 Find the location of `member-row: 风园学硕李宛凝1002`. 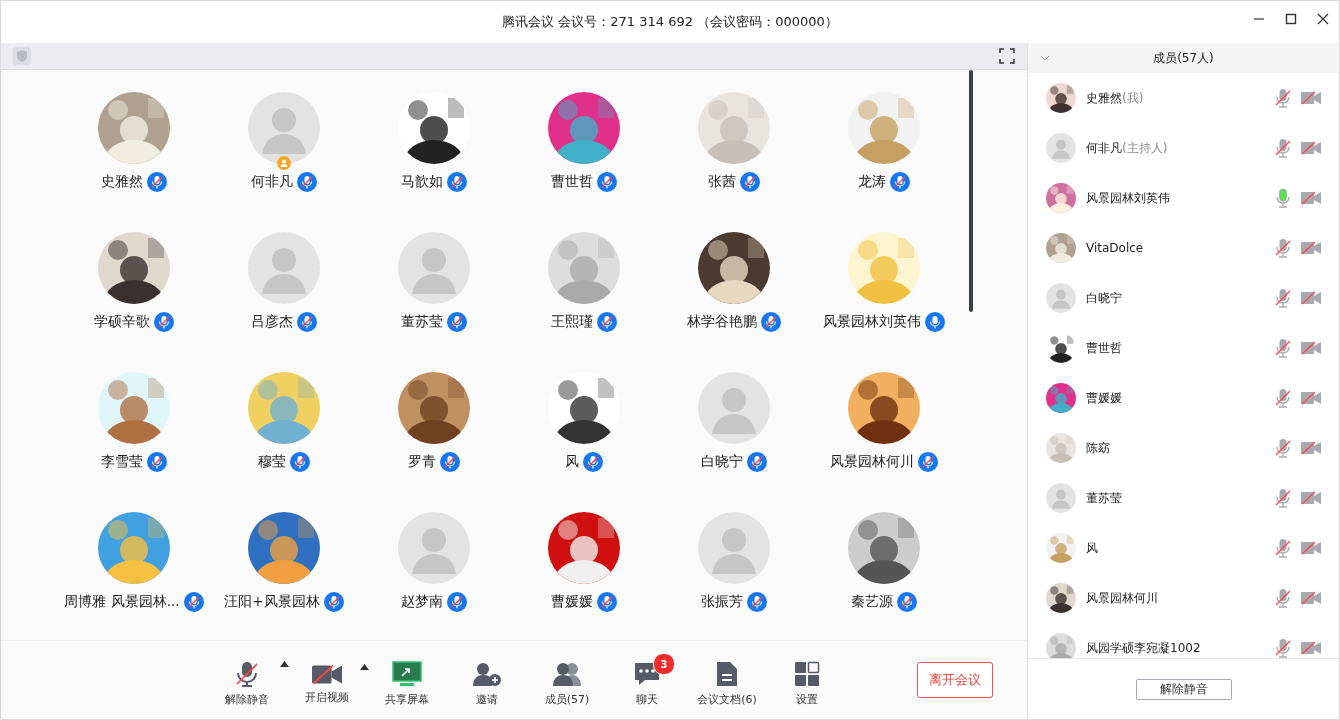

member-row: 风园学硕李宛凝1002 is located at coordinates (1183, 640).